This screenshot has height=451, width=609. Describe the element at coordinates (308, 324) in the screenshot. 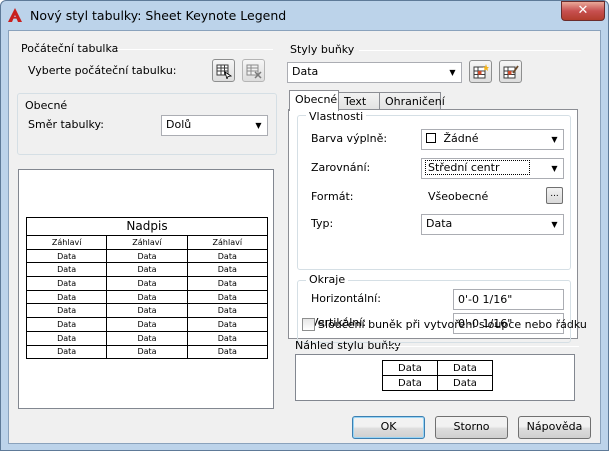

I see `merge-cells-checkbox` at that location.